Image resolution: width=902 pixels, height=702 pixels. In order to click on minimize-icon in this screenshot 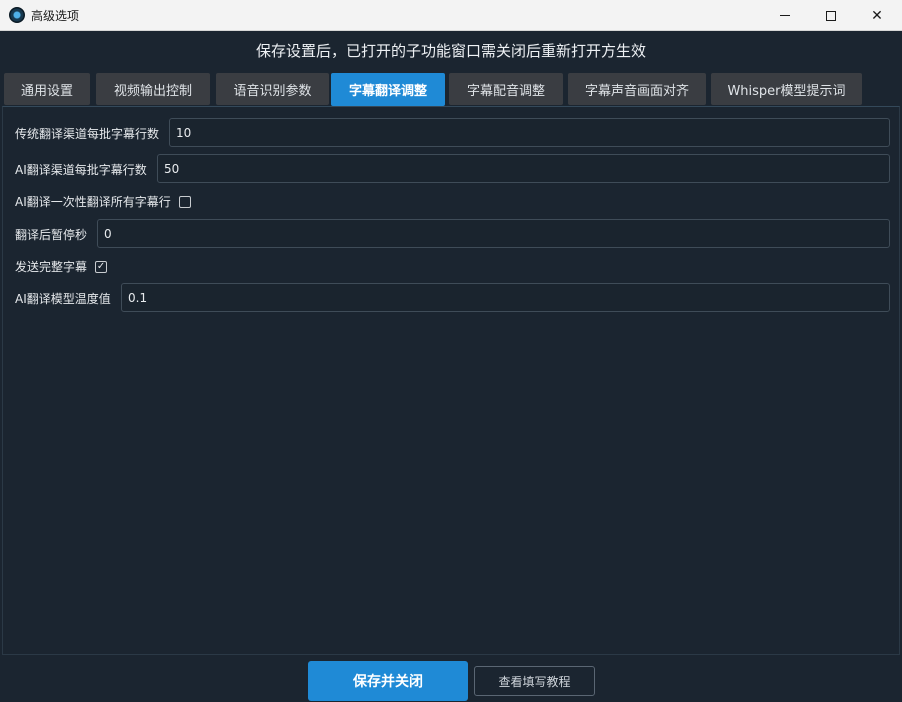, I will do `click(785, 15)`.